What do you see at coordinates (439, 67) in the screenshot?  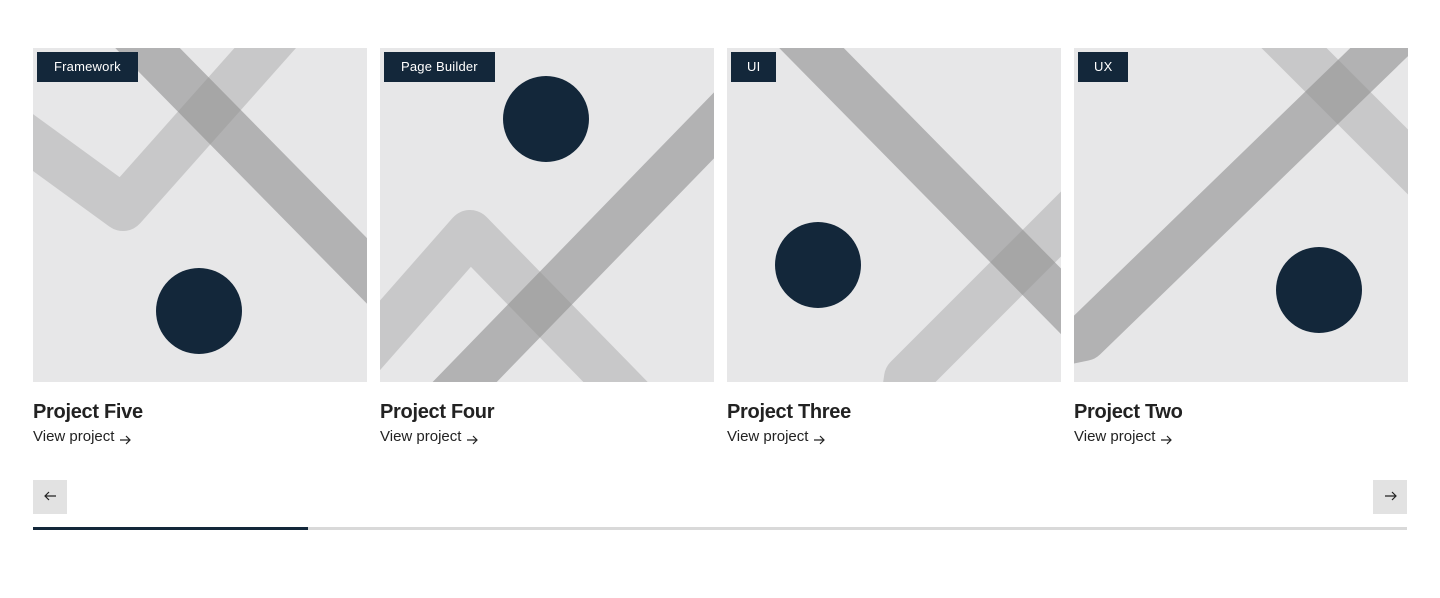 I see `category-tag: Page Builder` at bounding box center [439, 67].